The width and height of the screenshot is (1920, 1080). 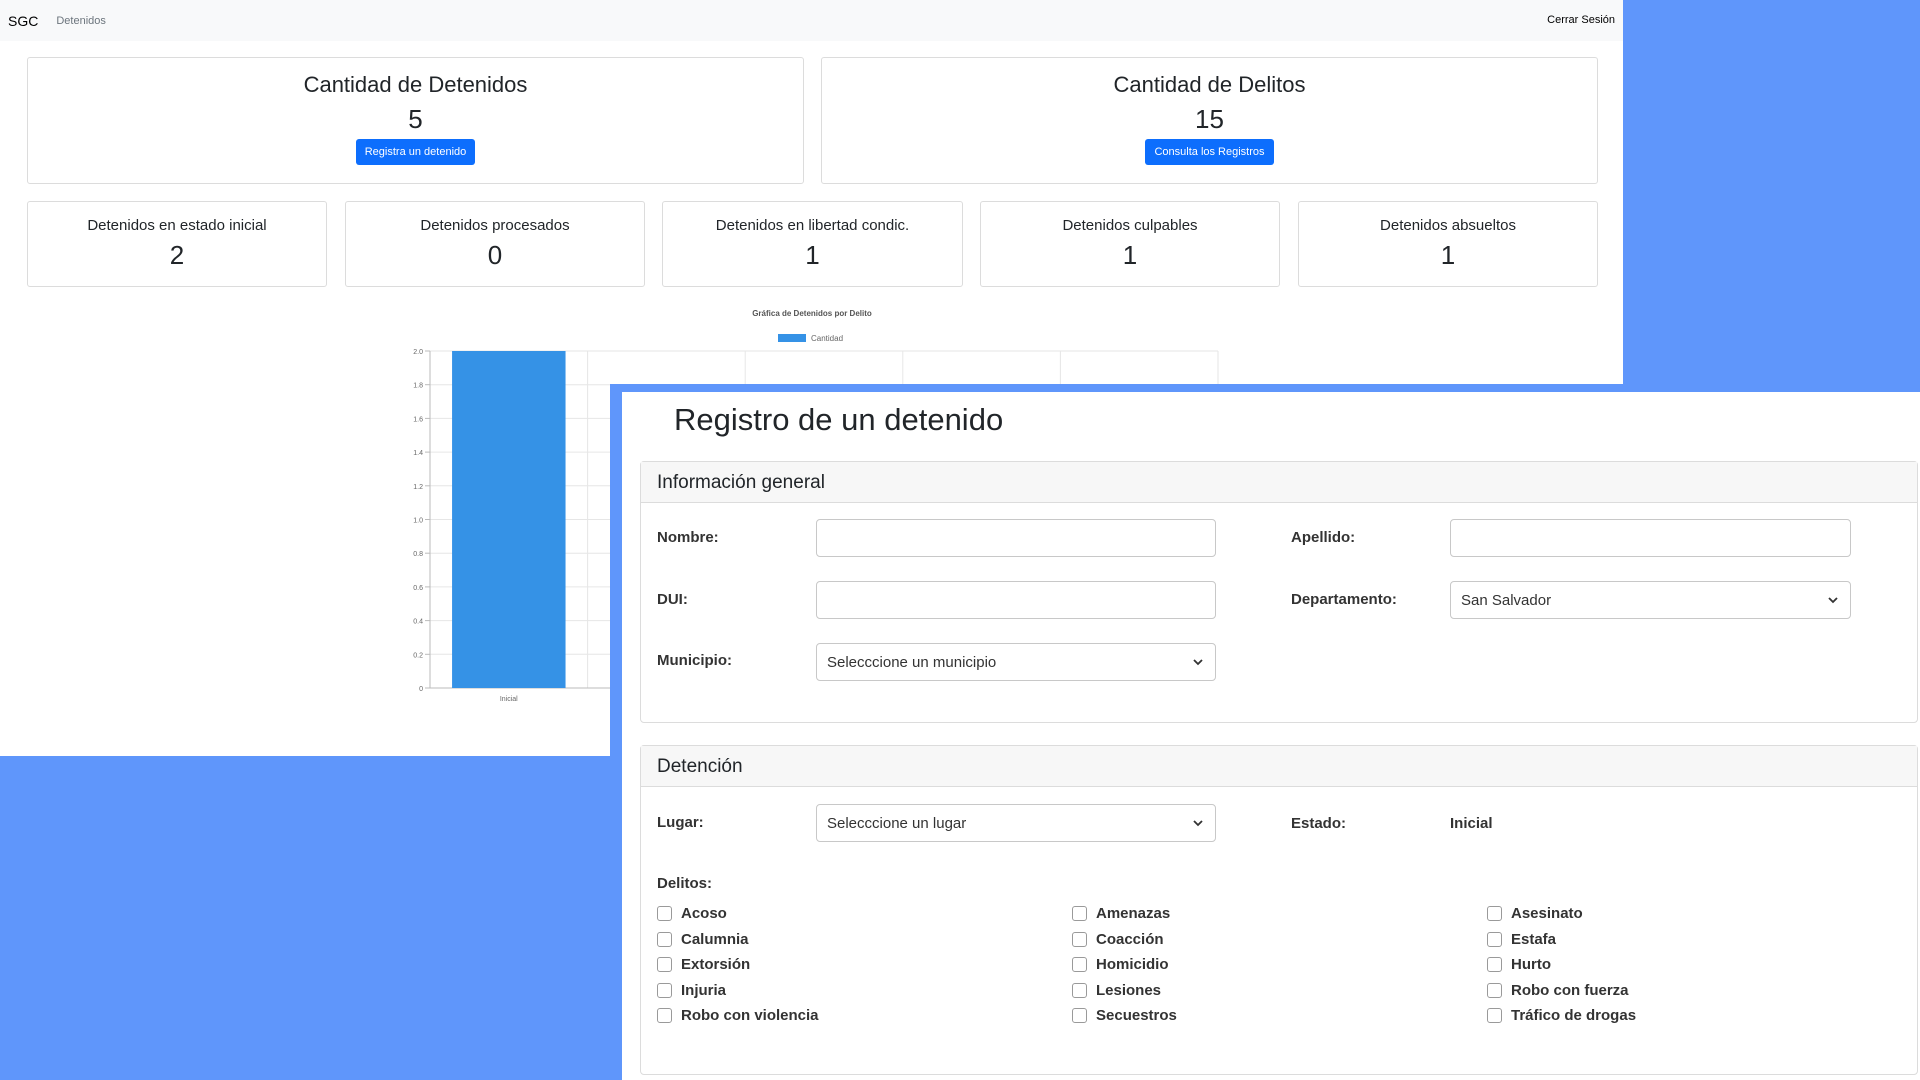 What do you see at coordinates (1279, 482) in the screenshot?
I see `section-heading: Información general` at bounding box center [1279, 482].